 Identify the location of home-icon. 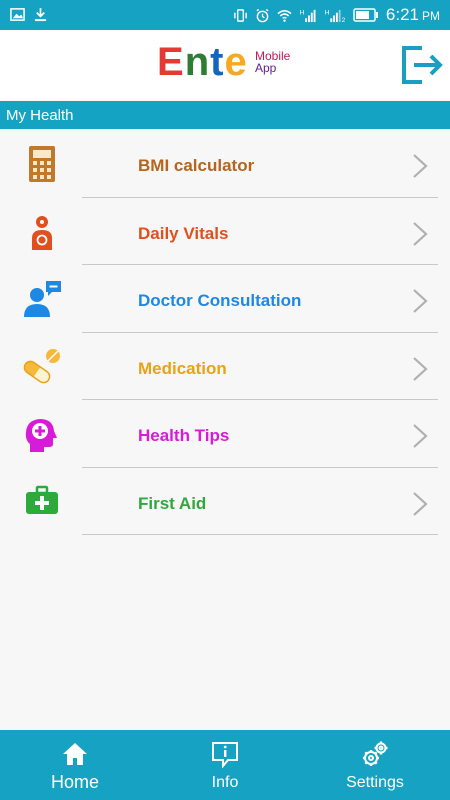
(75, 754).